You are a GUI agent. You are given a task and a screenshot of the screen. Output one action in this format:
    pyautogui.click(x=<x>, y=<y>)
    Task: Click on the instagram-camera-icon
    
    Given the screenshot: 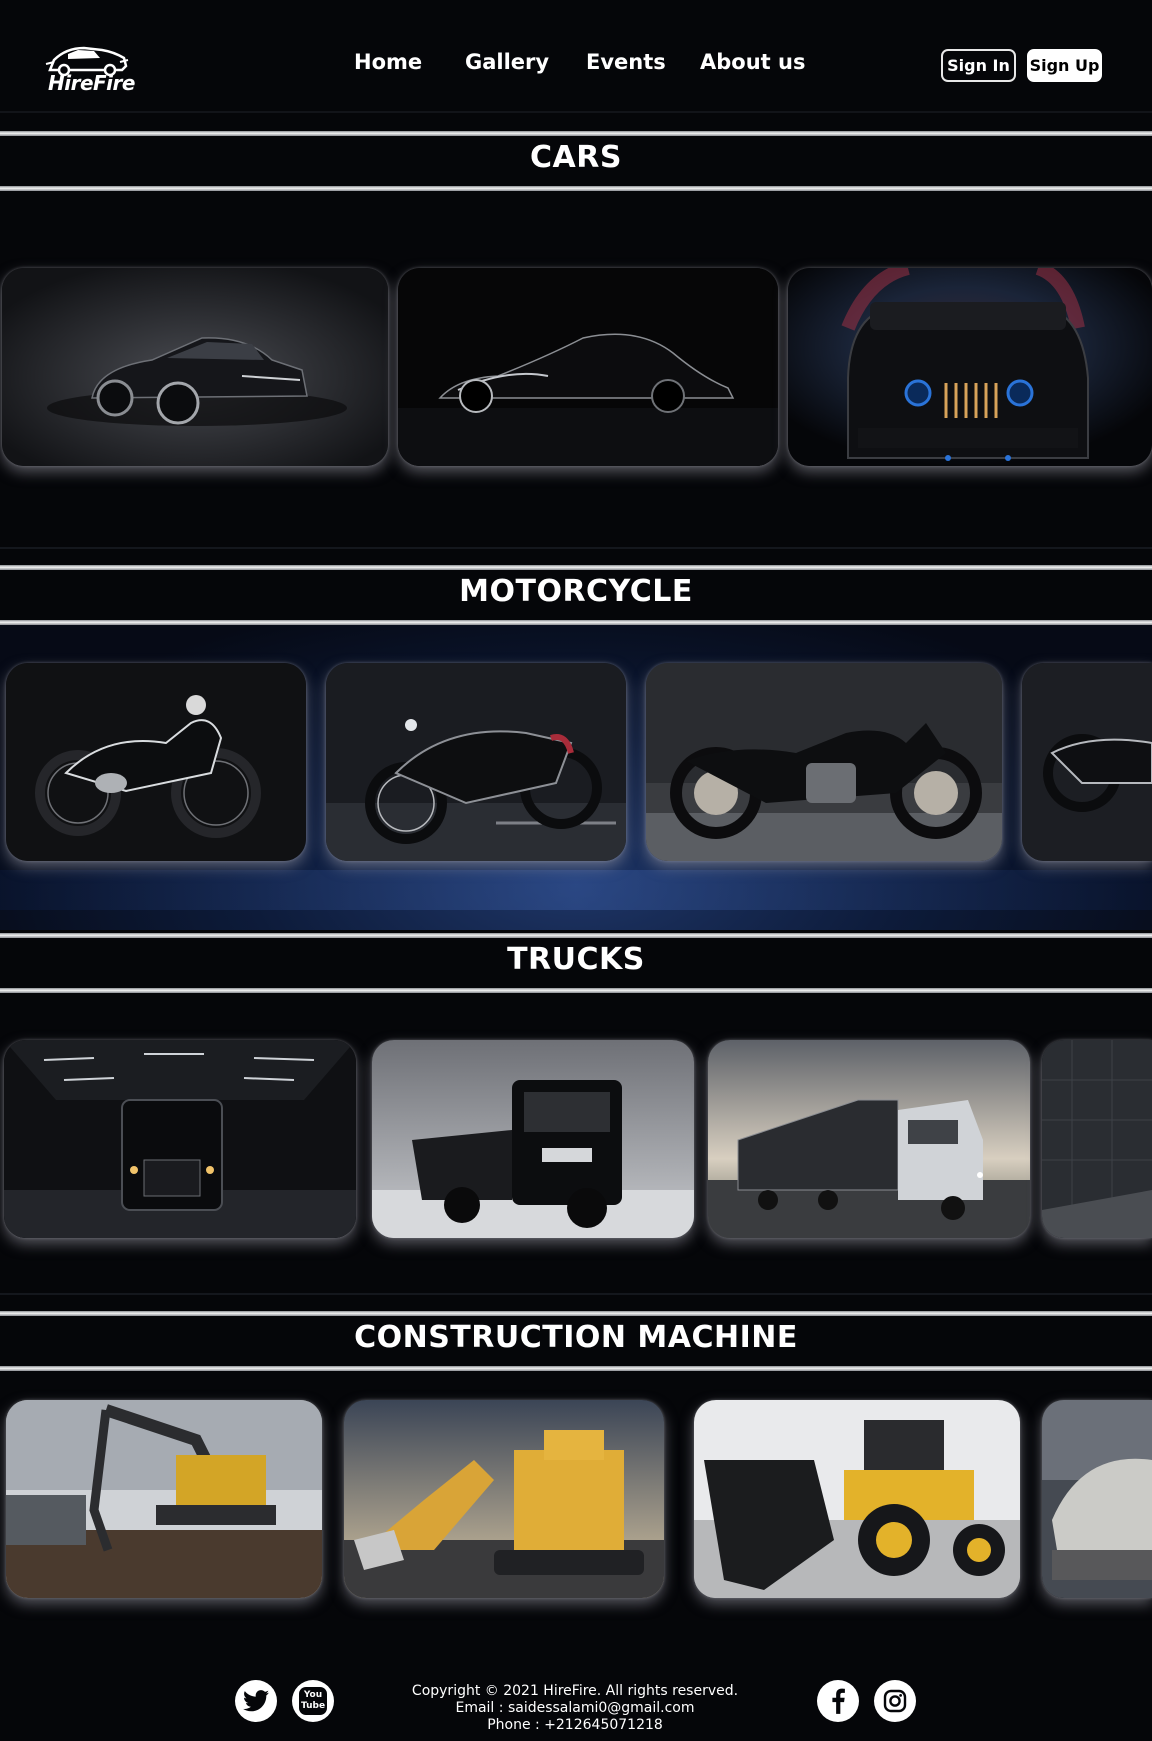 What is the action you would take?
    pyautogui.click(x=895, y=1701)
    